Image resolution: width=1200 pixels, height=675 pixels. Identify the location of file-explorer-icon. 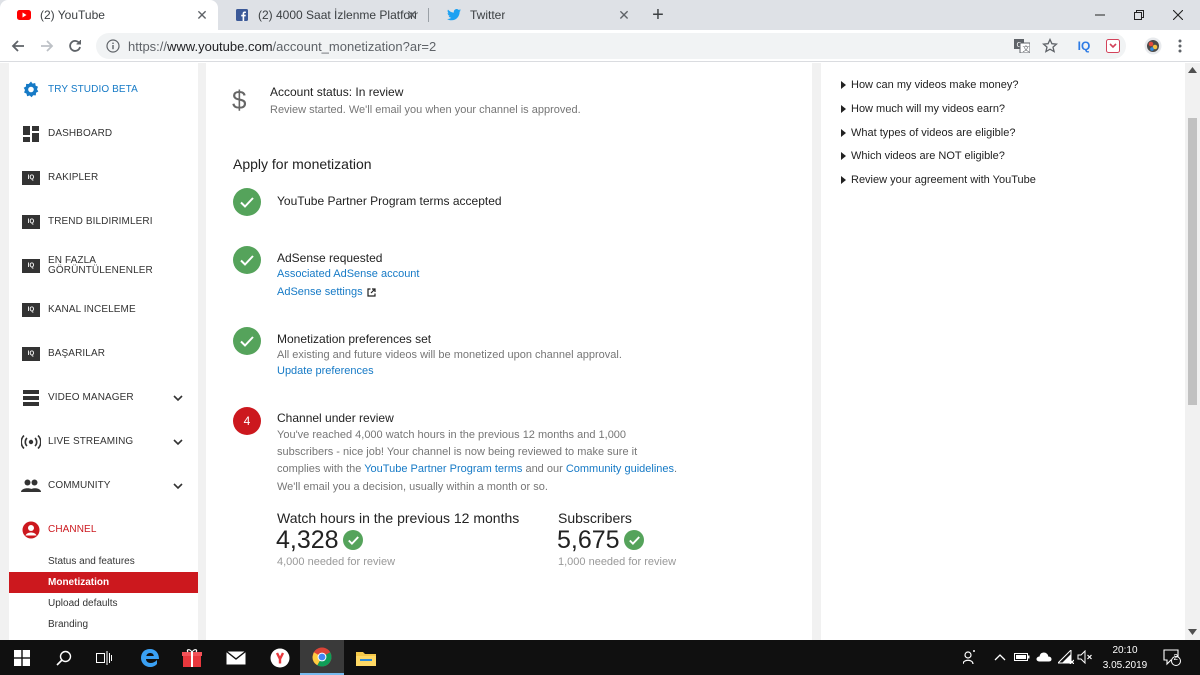
(366, 657).